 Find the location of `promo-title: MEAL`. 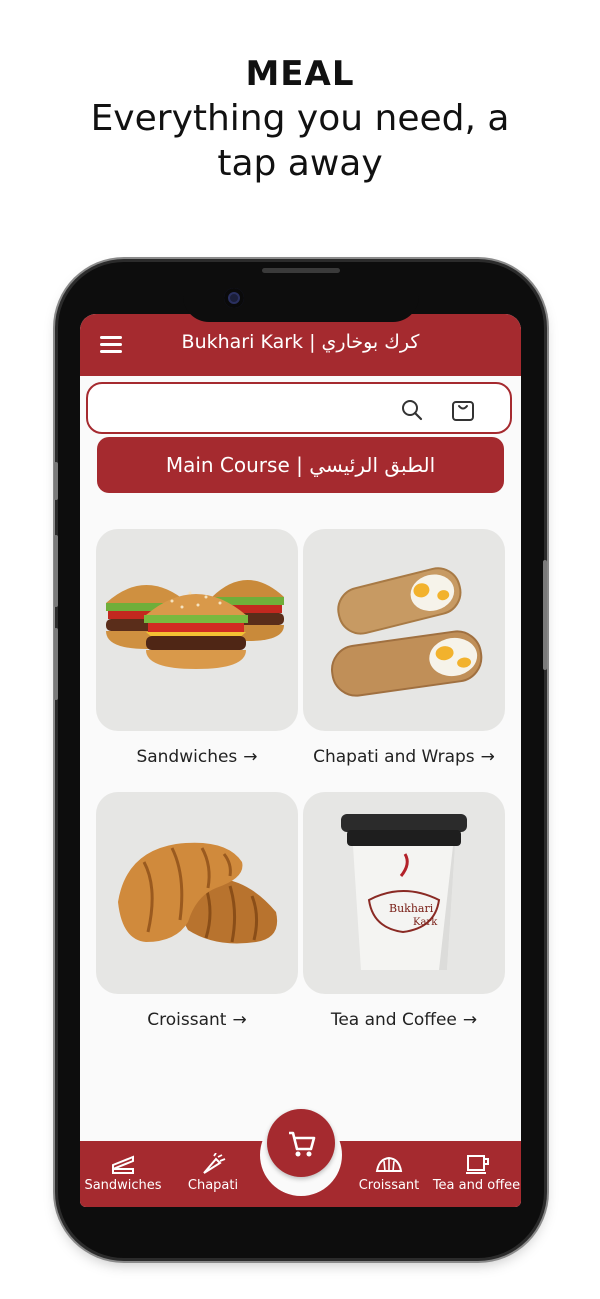

promo-title: MEAL is located at coordinates (300, 74).